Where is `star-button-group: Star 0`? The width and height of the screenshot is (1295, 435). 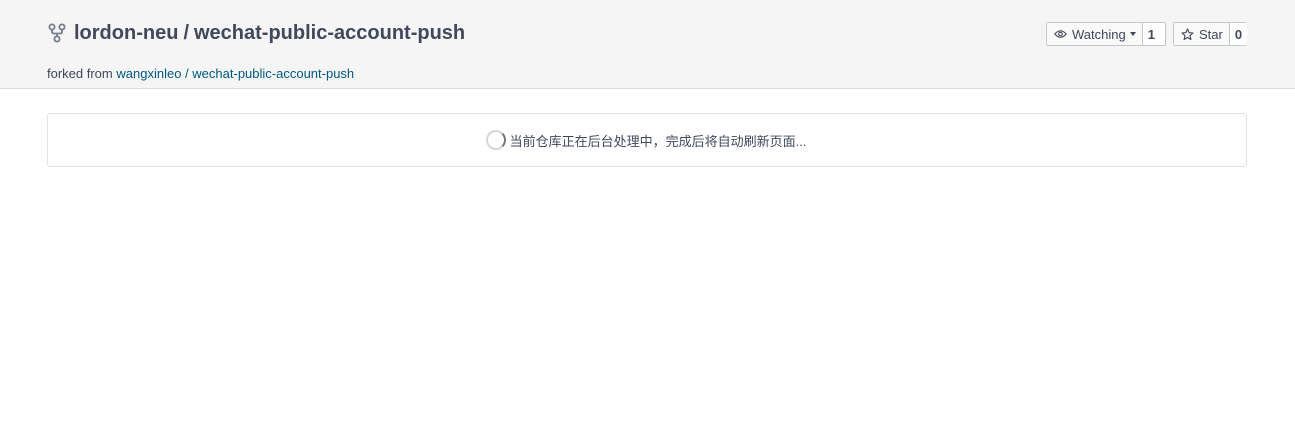 star-button-group: Star 0 is located at coordinates (1210, 34).